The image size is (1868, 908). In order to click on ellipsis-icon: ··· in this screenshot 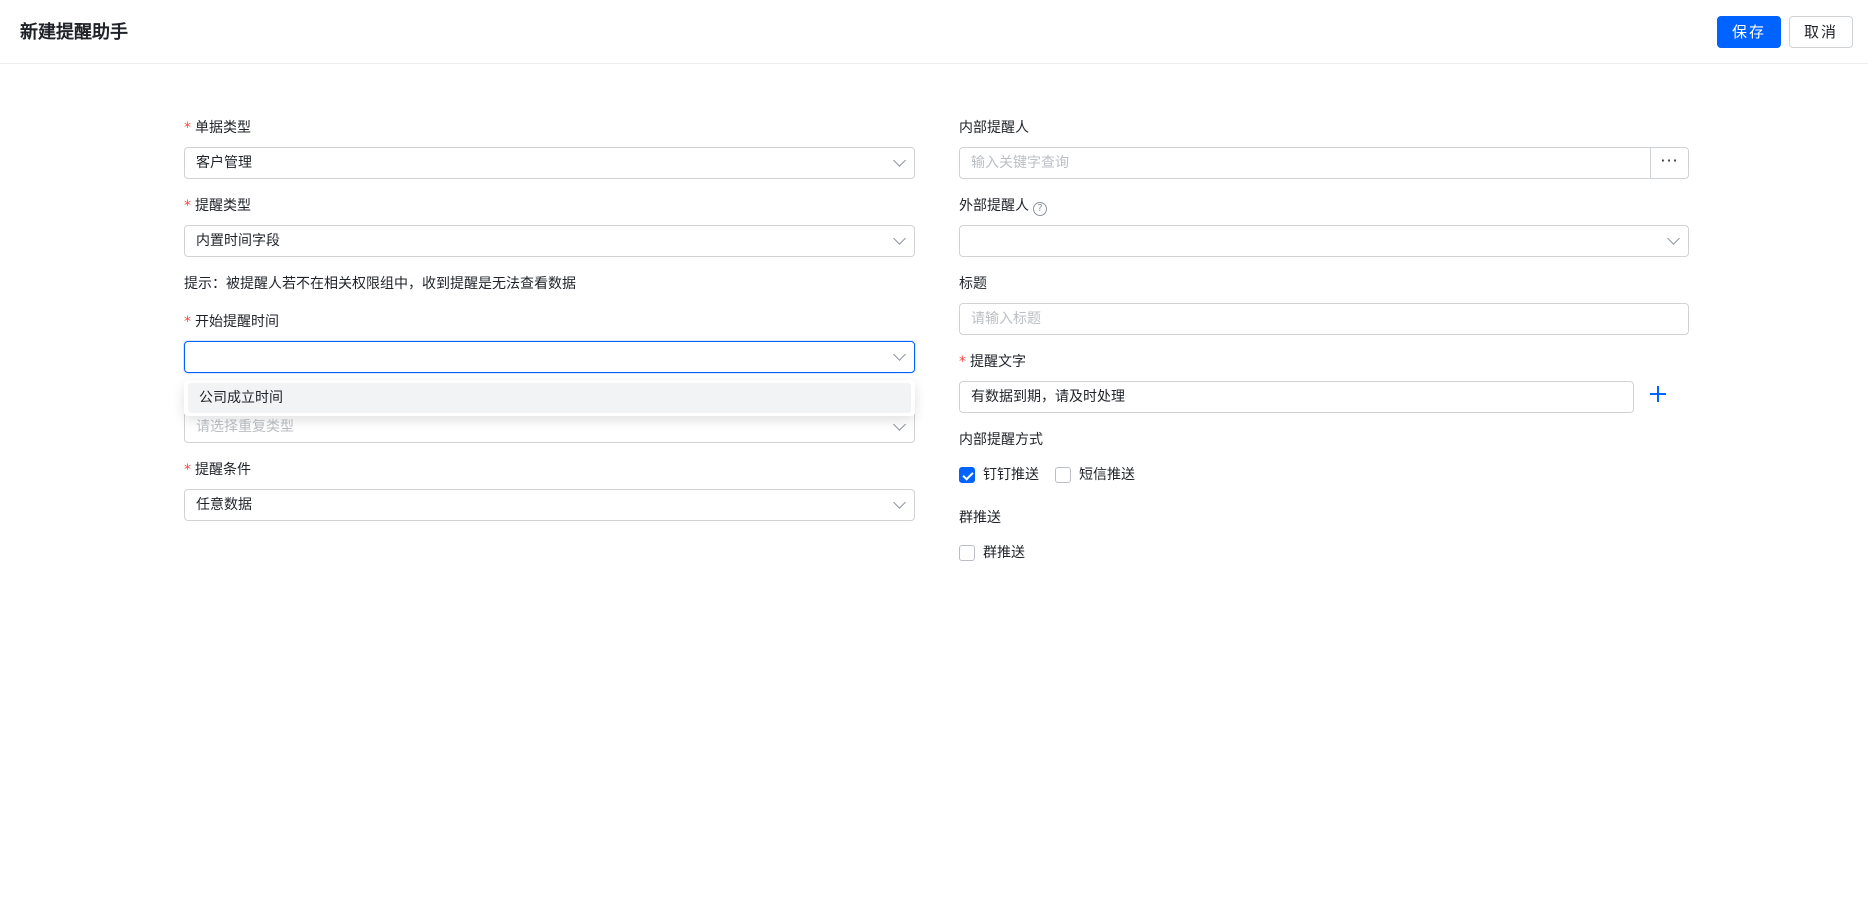, I will do `click(1669, 163)`.